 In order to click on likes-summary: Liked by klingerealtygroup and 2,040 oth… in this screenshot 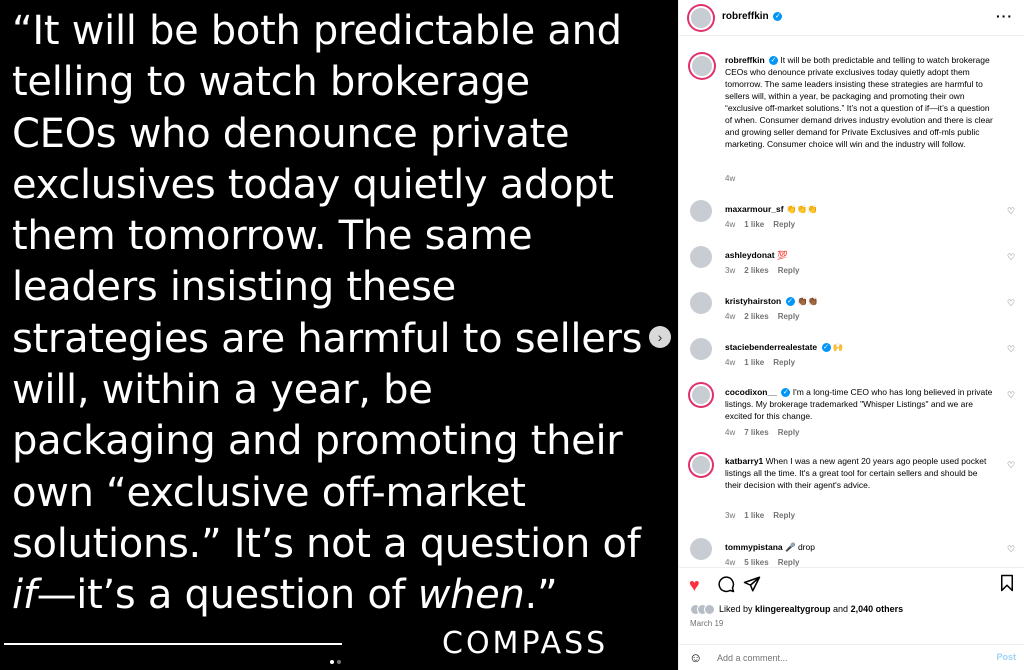, I will do `click(797, 610)`.